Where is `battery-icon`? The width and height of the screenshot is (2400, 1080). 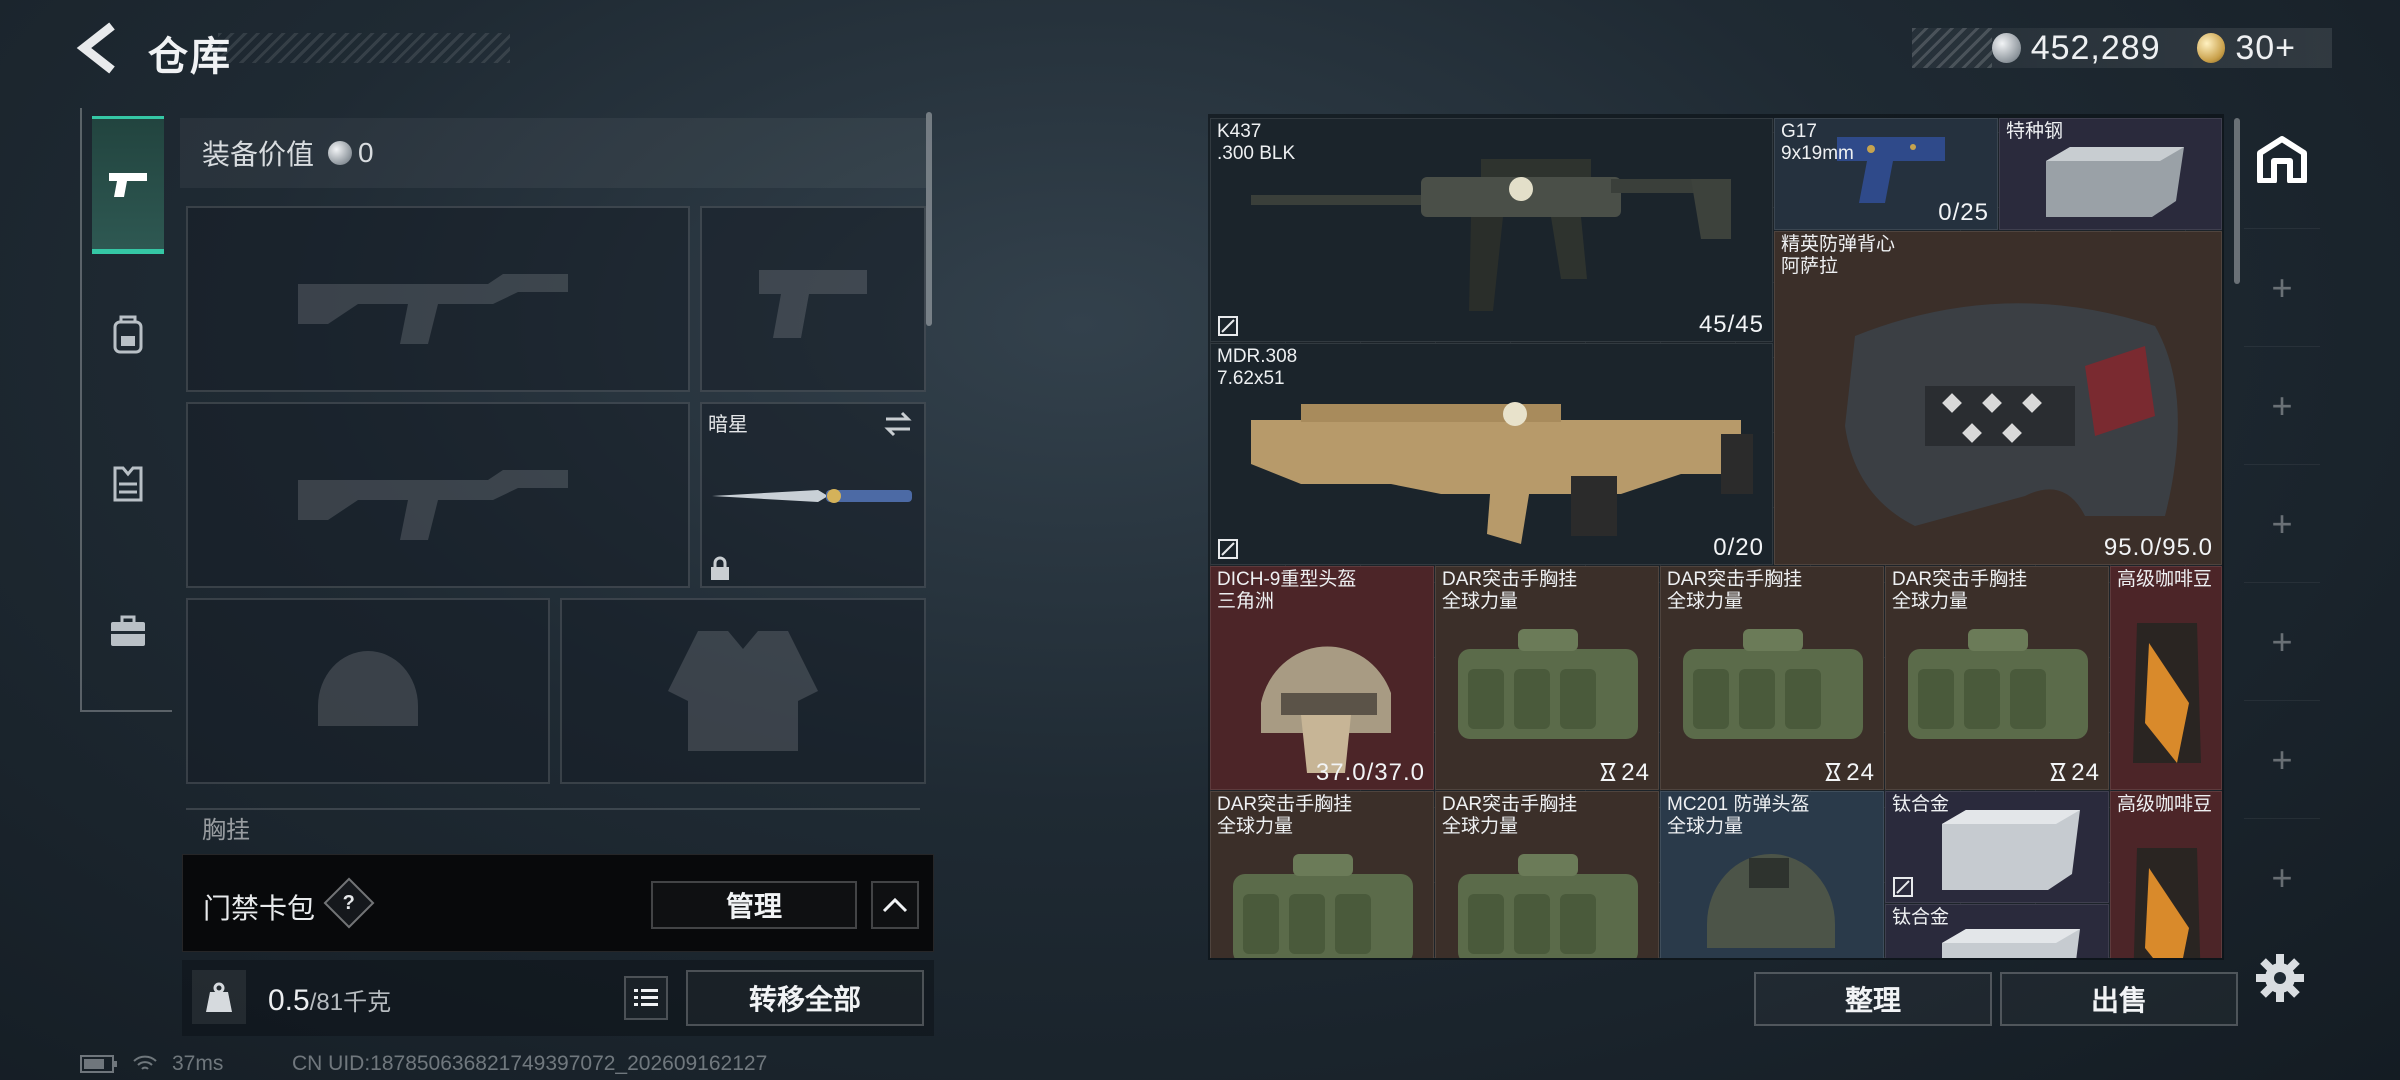 battery-icon is located at coordinates (98, 1064).